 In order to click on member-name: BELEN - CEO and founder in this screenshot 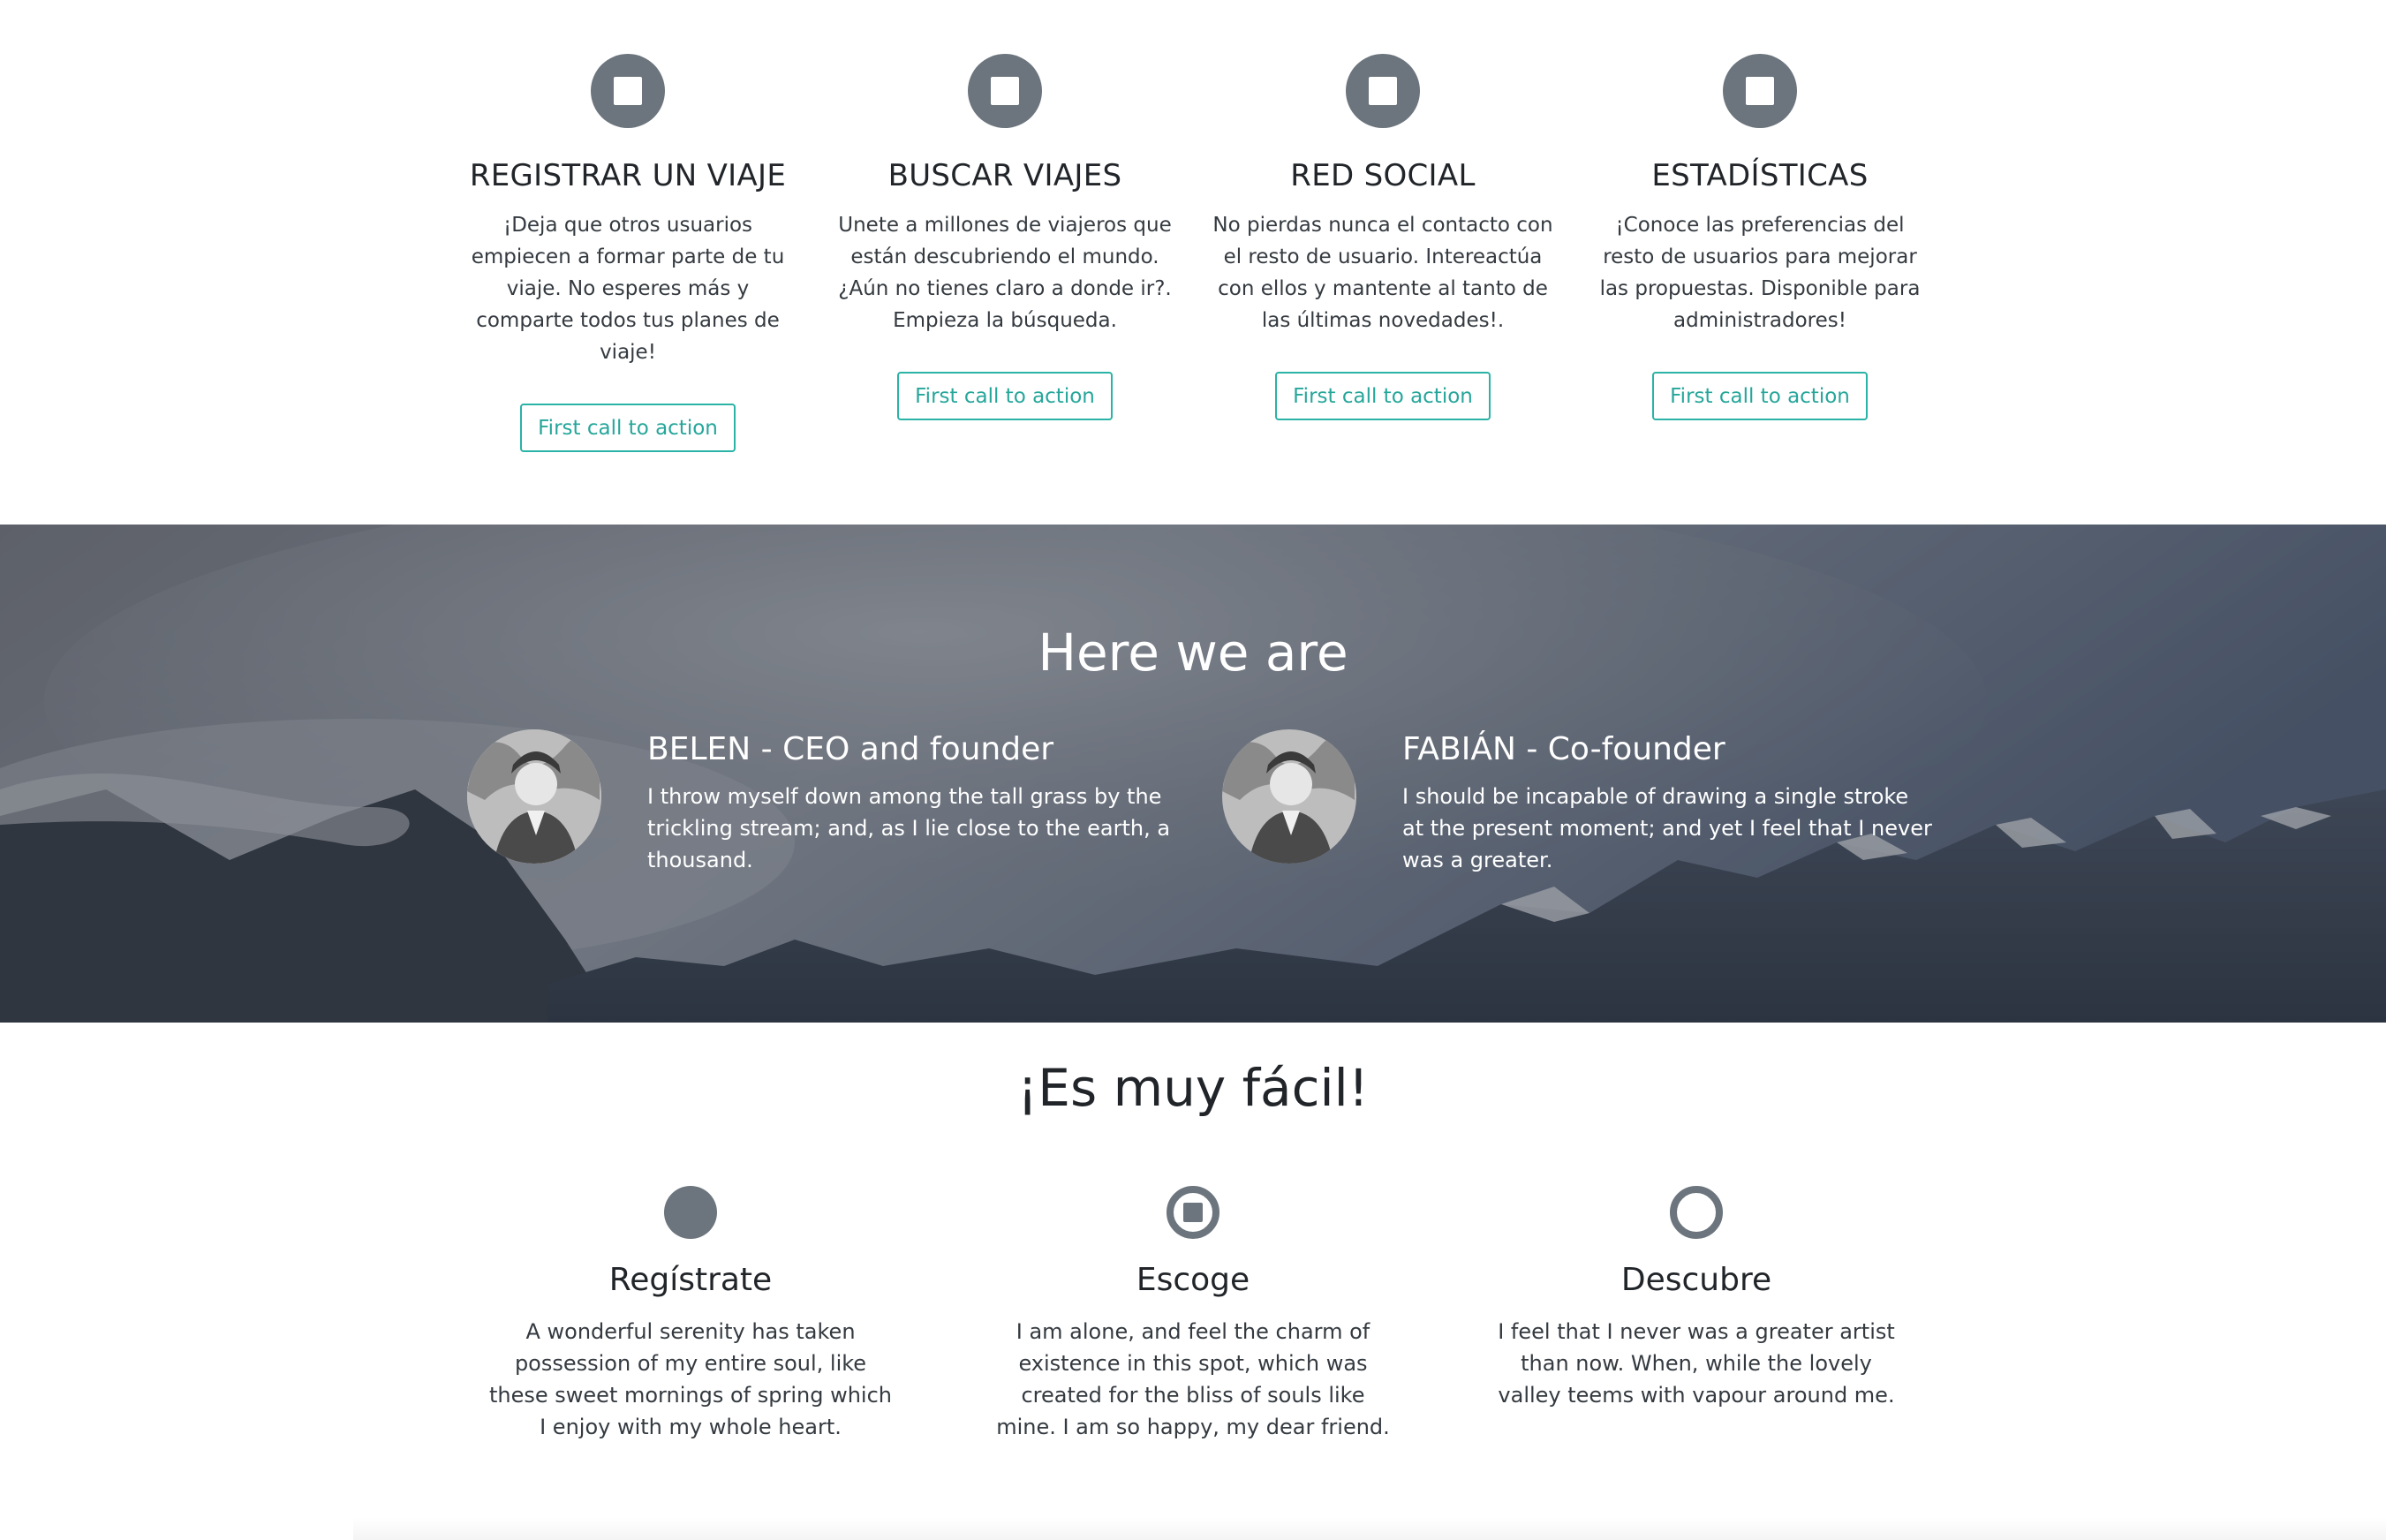, I will do `click(851, 749)`.